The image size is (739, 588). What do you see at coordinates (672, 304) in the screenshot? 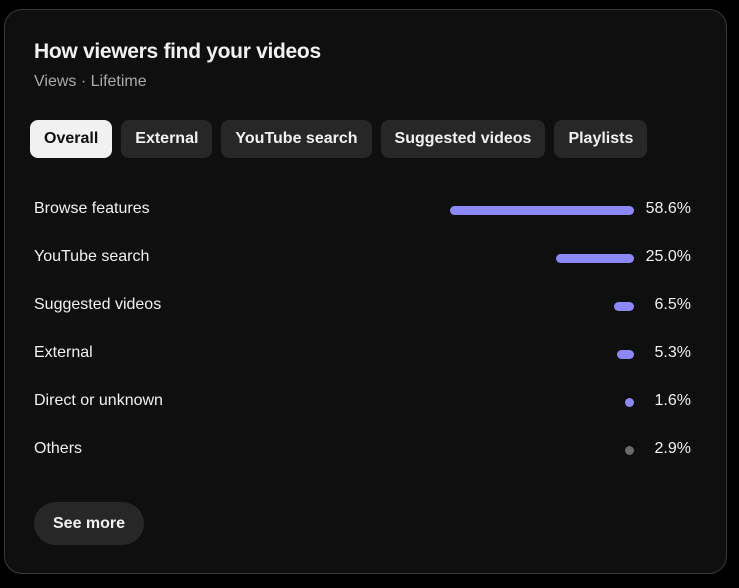
I see `source-percent: 6.5%` at bounding box center [672, 304].